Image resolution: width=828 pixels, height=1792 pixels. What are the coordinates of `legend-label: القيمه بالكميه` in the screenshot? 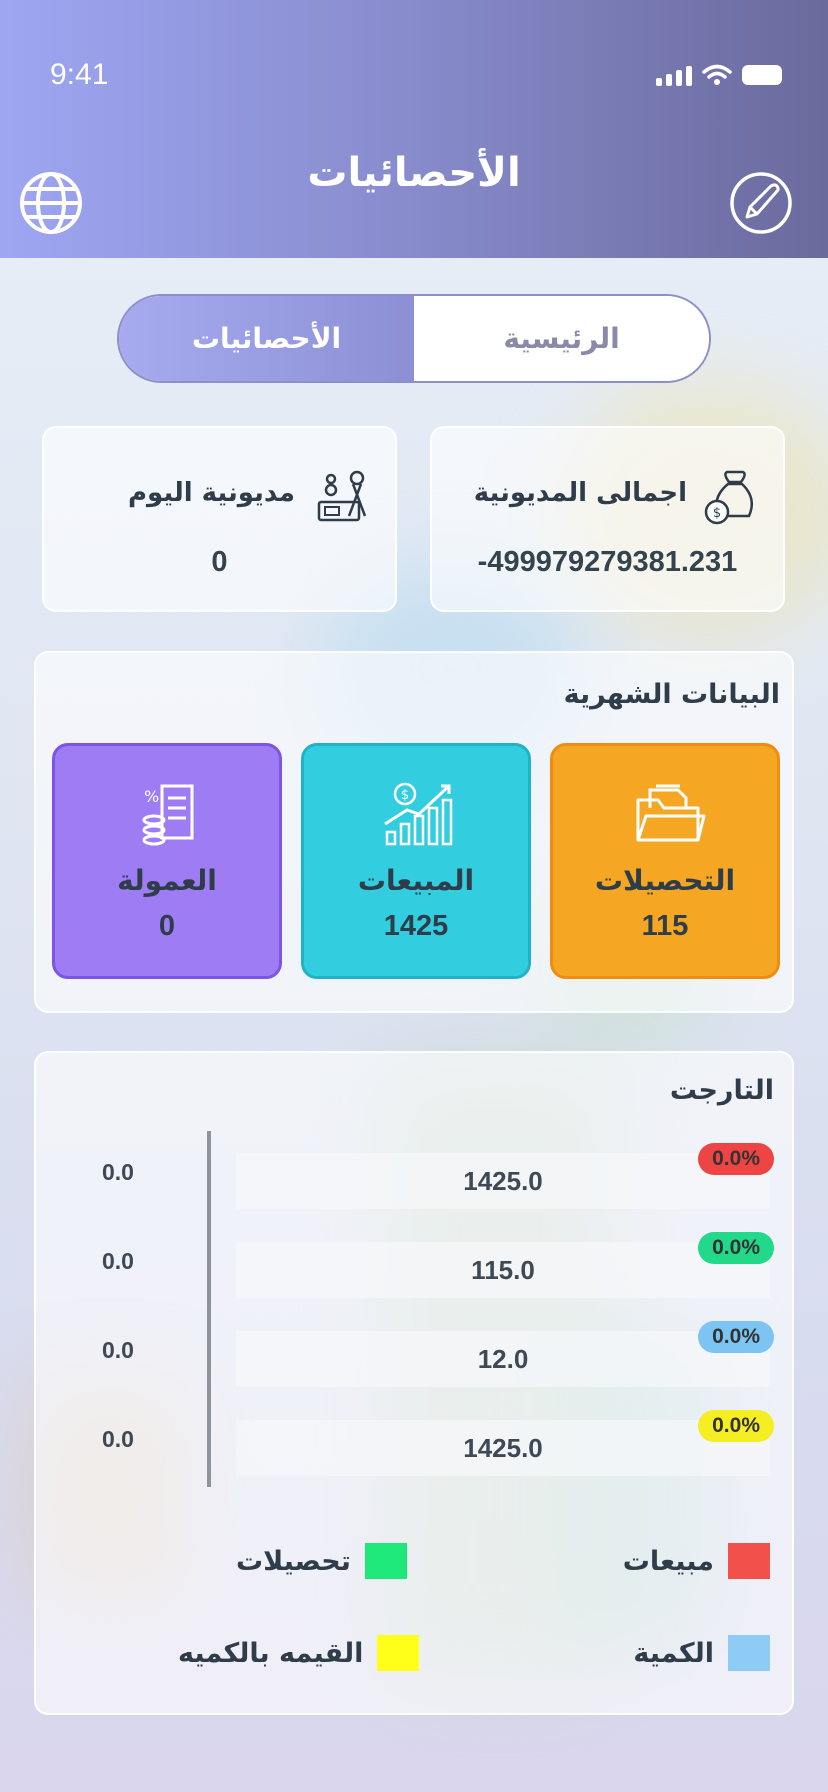 It's located at (271, 1653).